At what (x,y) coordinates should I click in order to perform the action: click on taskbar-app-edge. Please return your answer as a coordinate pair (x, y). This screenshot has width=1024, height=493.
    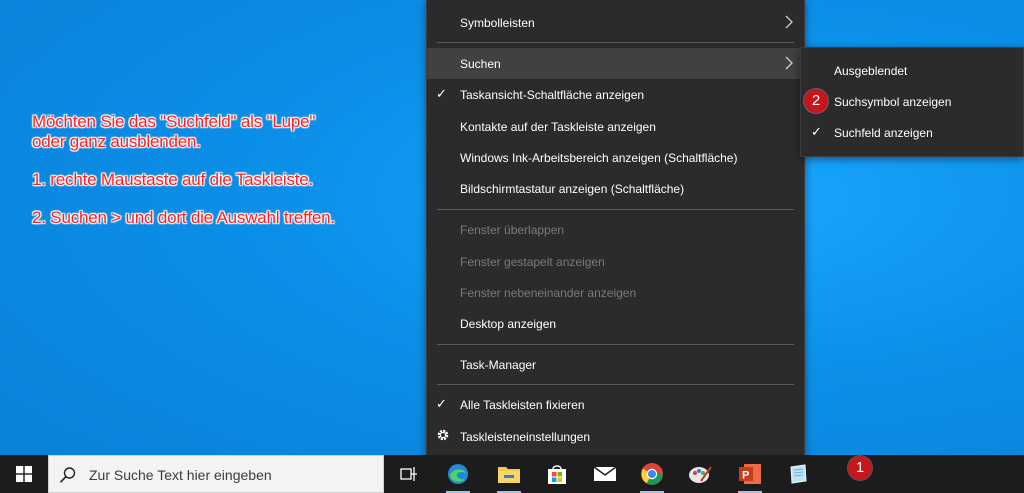
    Looking at the image, I should click on (458, 475).